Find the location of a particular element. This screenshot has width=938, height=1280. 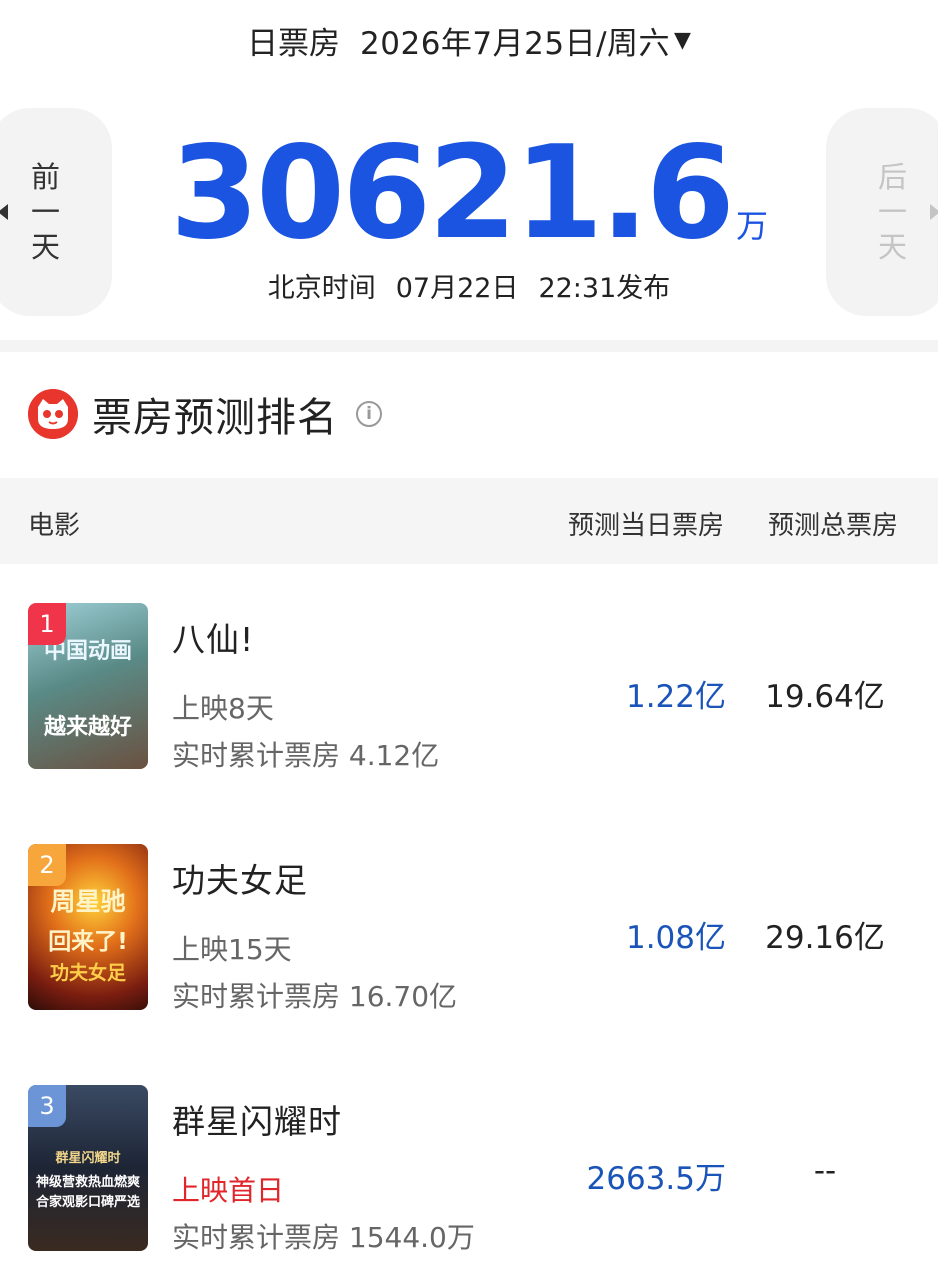

predicted-total-value: 29.16亿 is located at coordinates (825, 938).